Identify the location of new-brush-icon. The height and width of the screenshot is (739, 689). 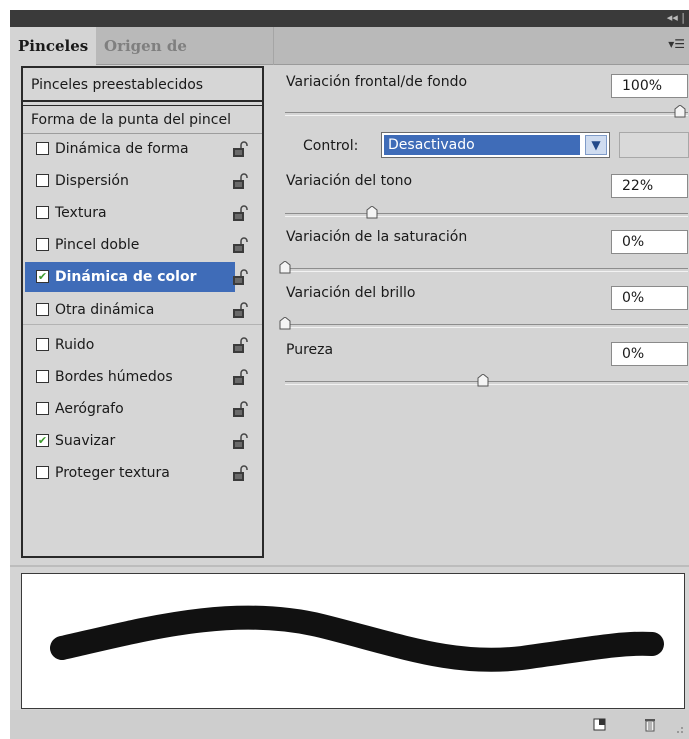
(600, 724).